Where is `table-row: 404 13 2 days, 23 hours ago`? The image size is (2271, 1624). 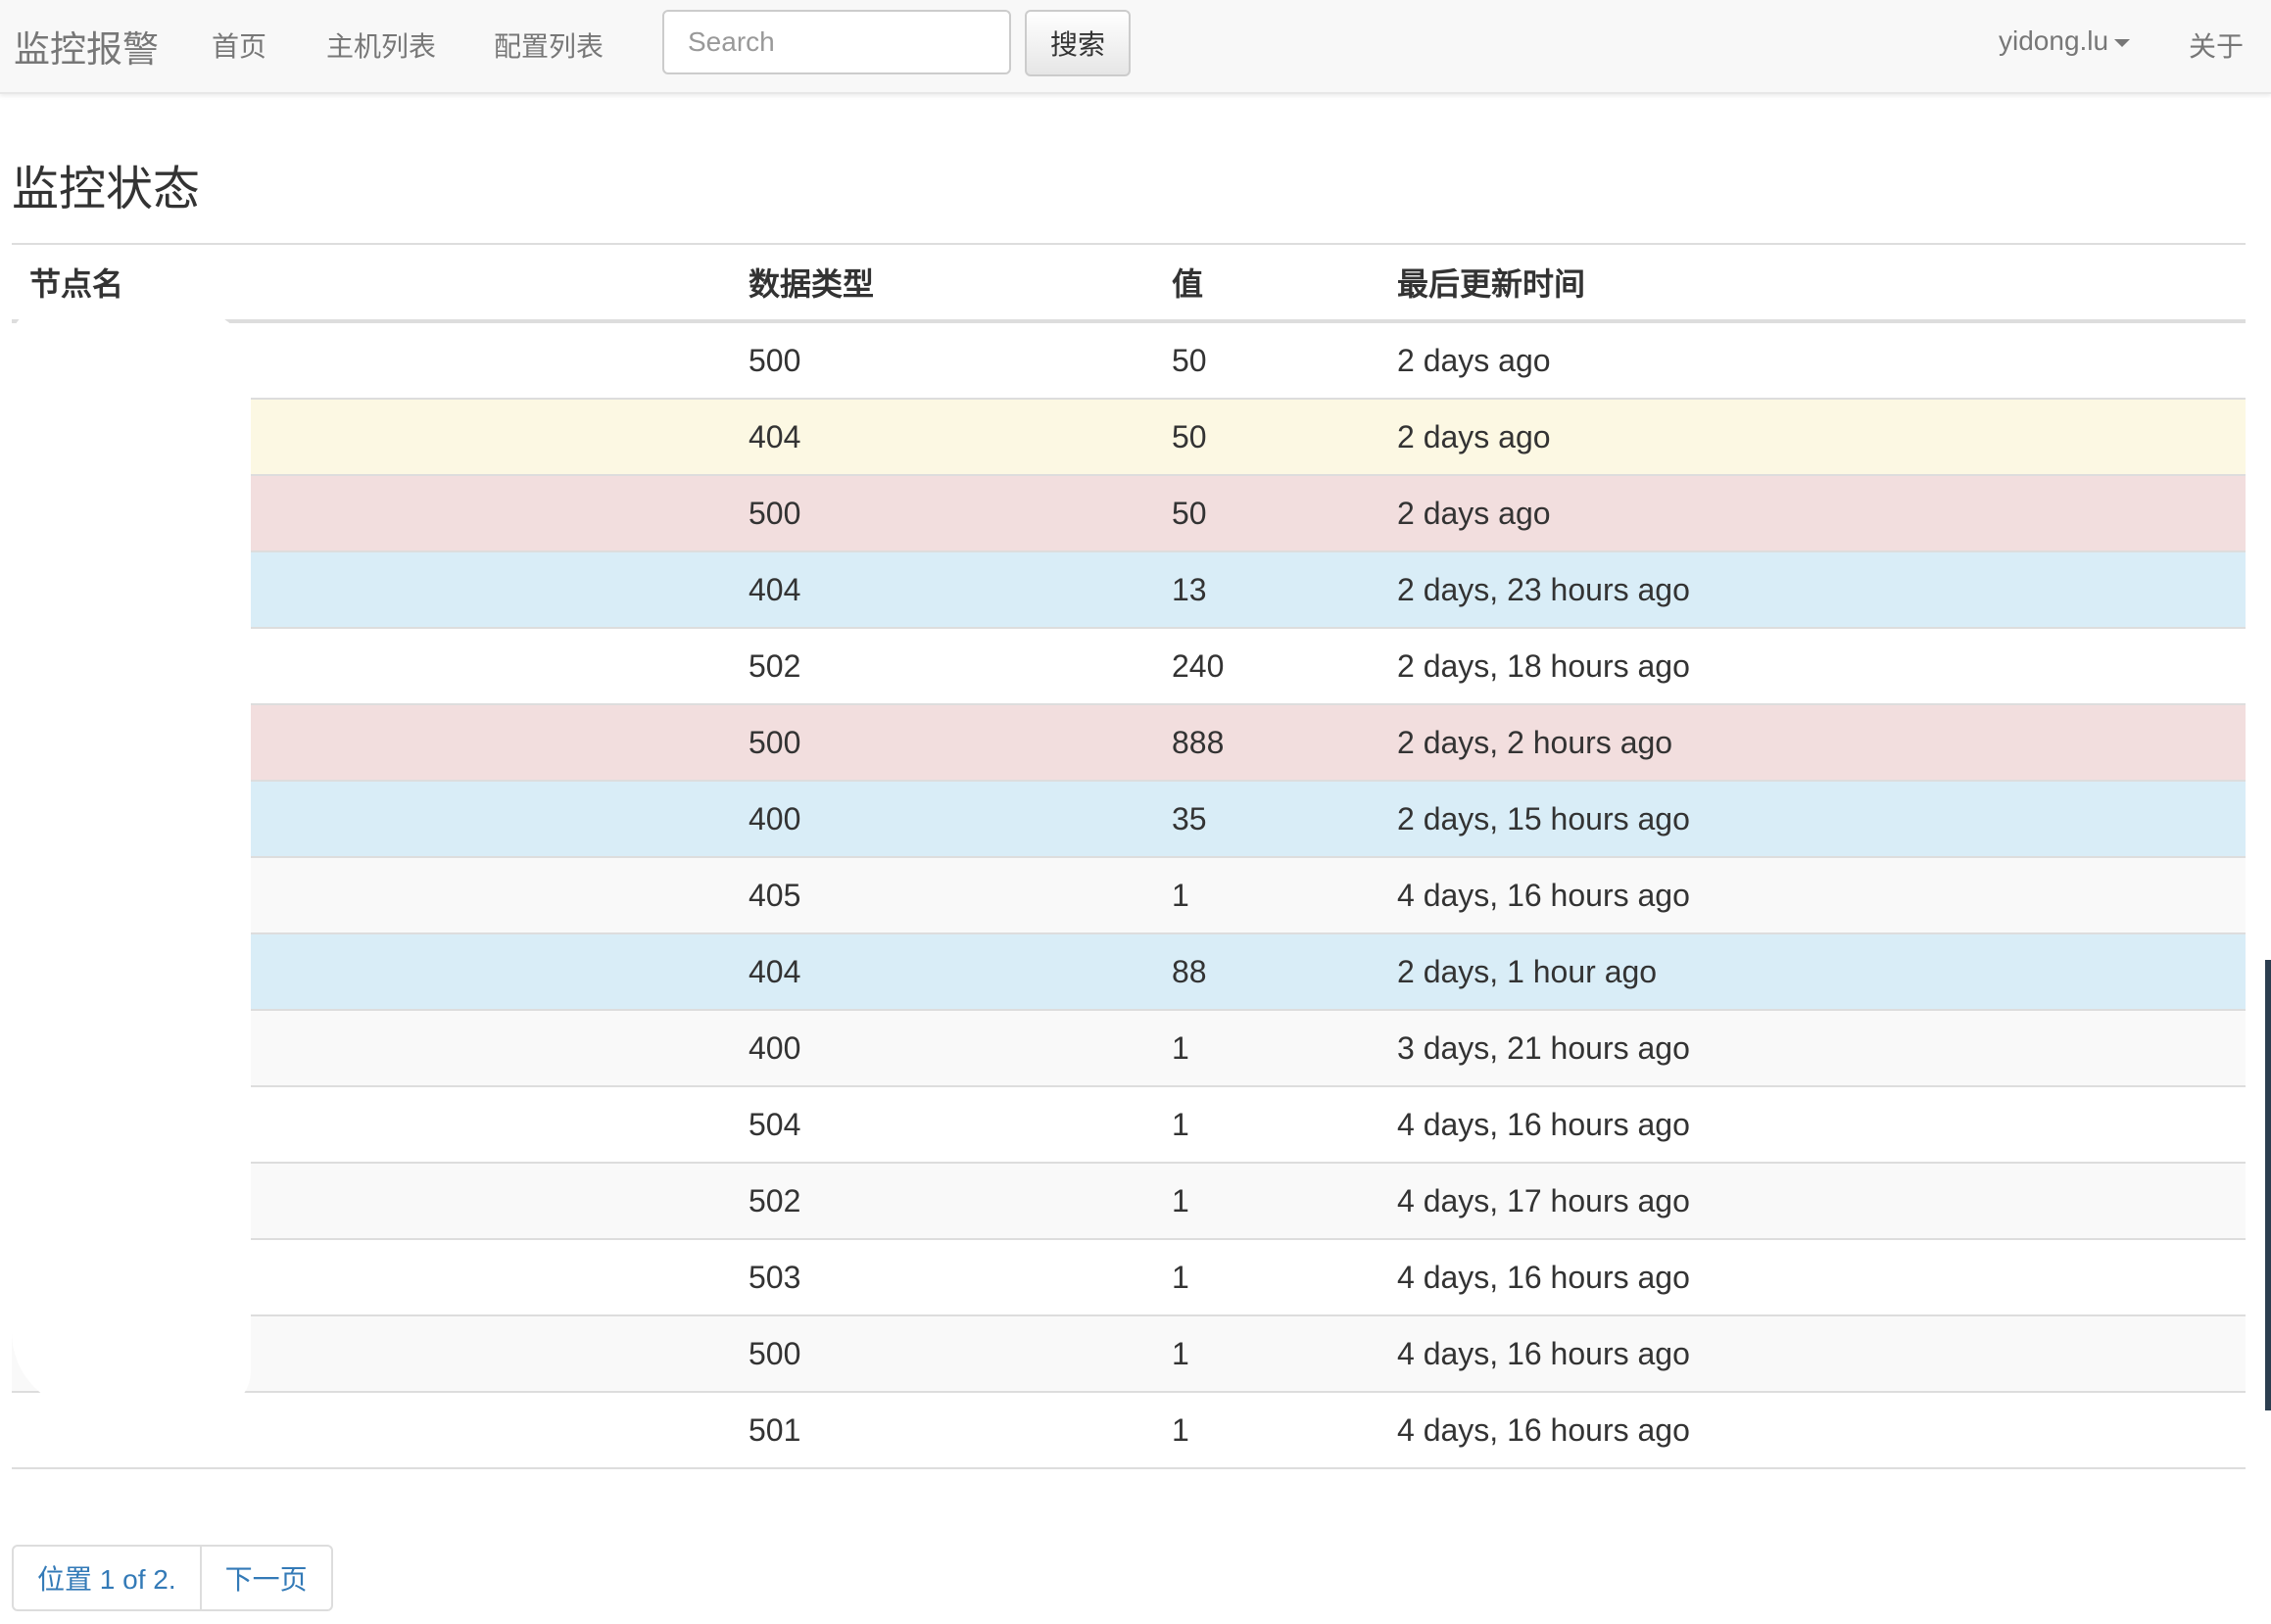 table-row: 404 13 2 days, 23 hours ago is located at coordinates (1129, 590).